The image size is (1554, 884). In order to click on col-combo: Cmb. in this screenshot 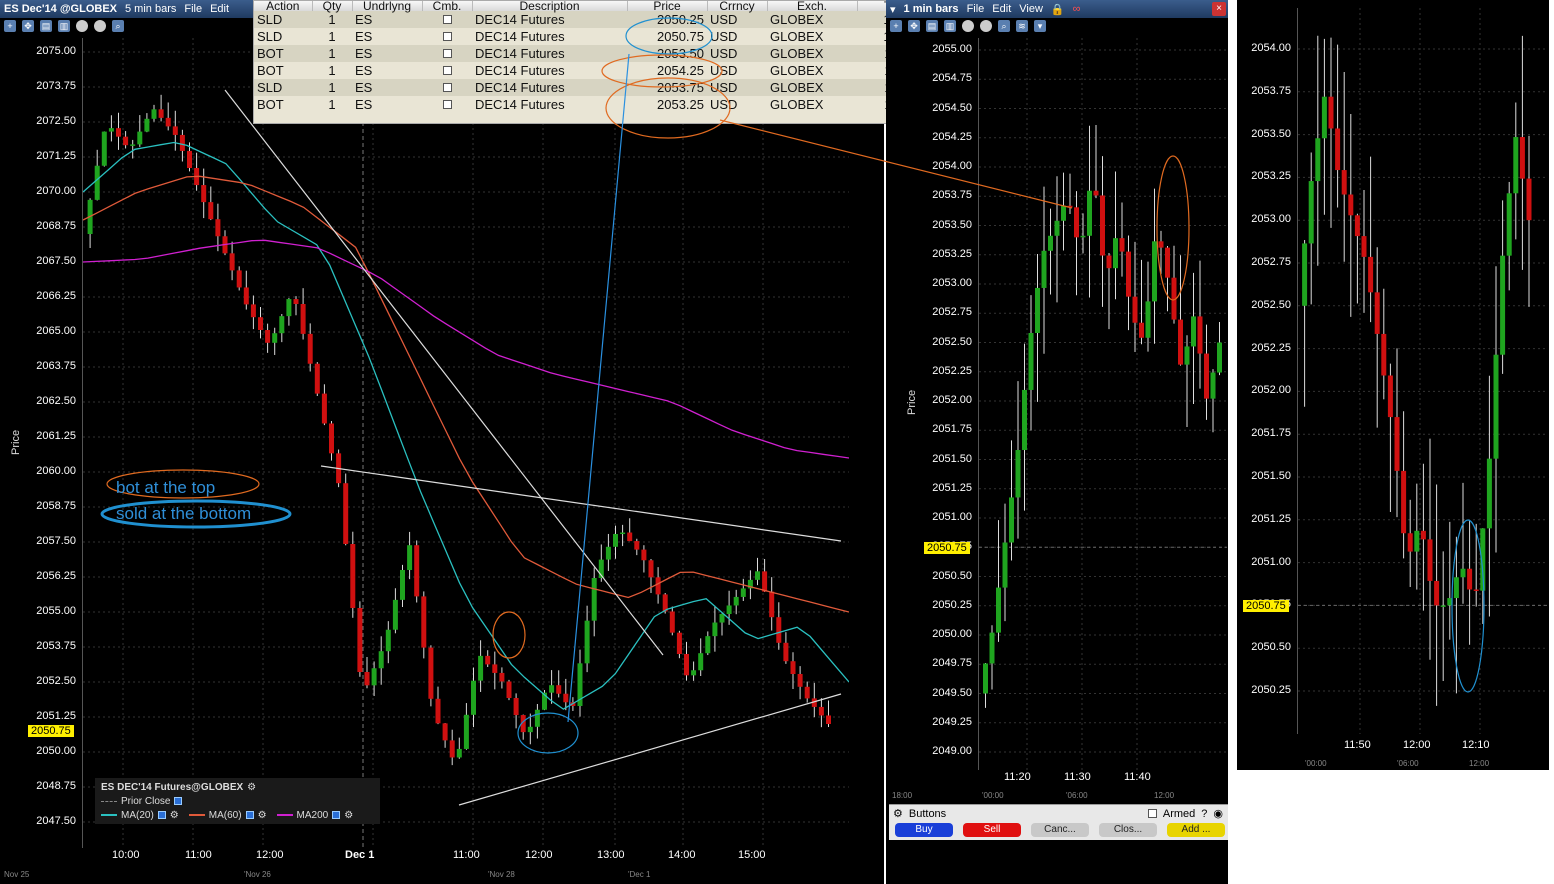, I will do `click(447, 6)`.